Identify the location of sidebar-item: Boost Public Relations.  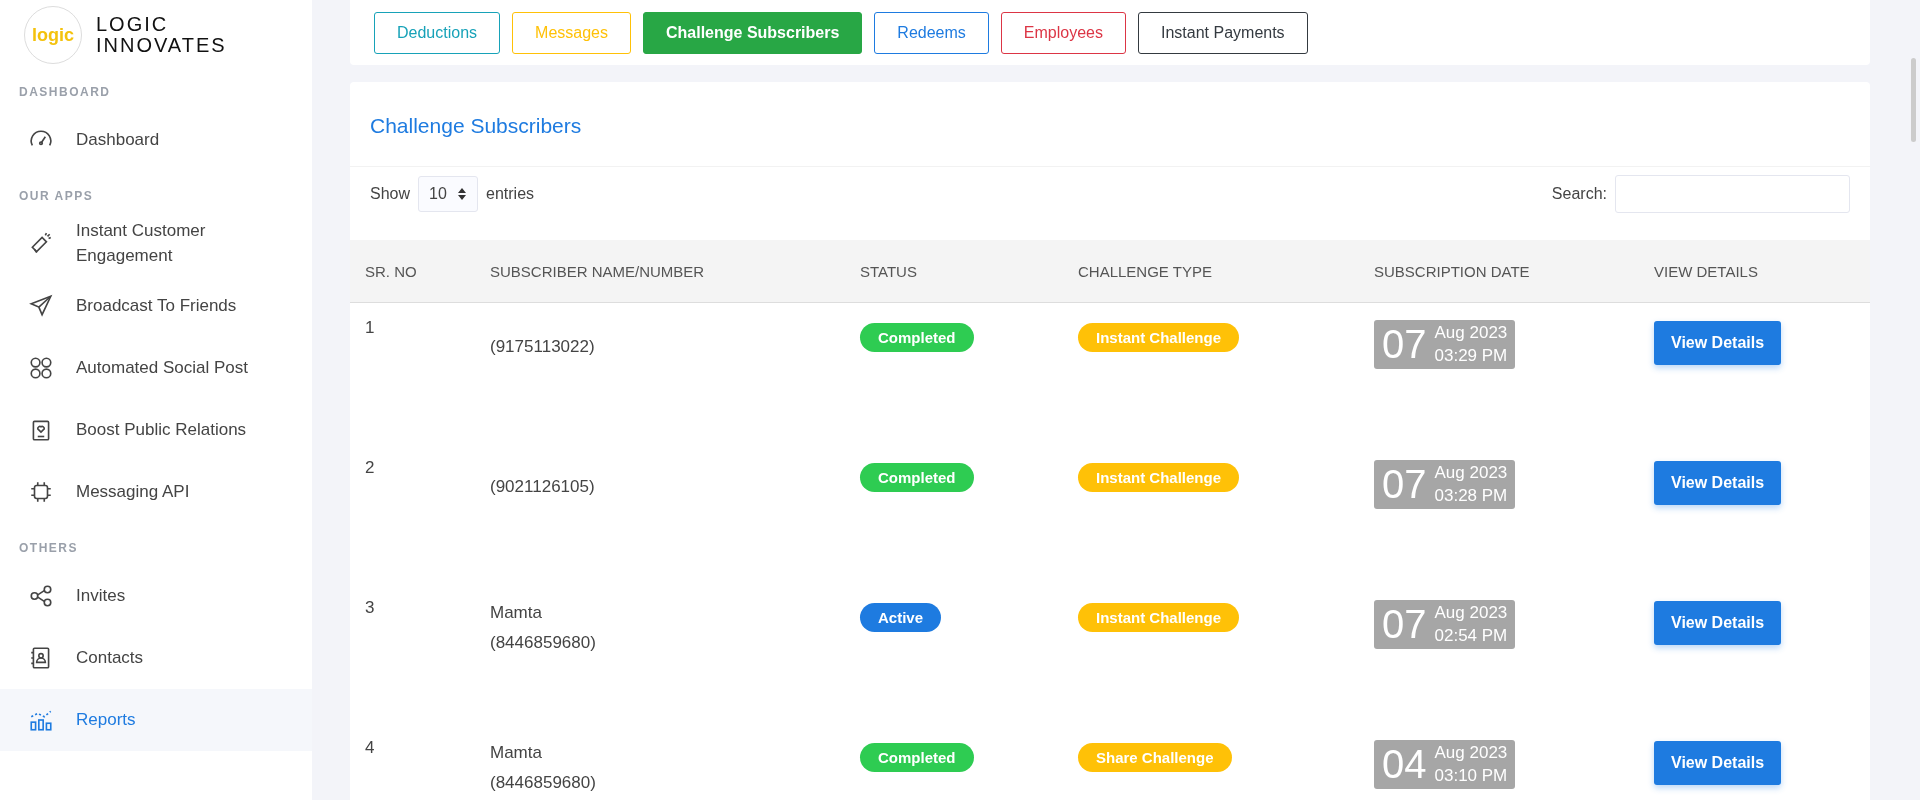
(156, 430).